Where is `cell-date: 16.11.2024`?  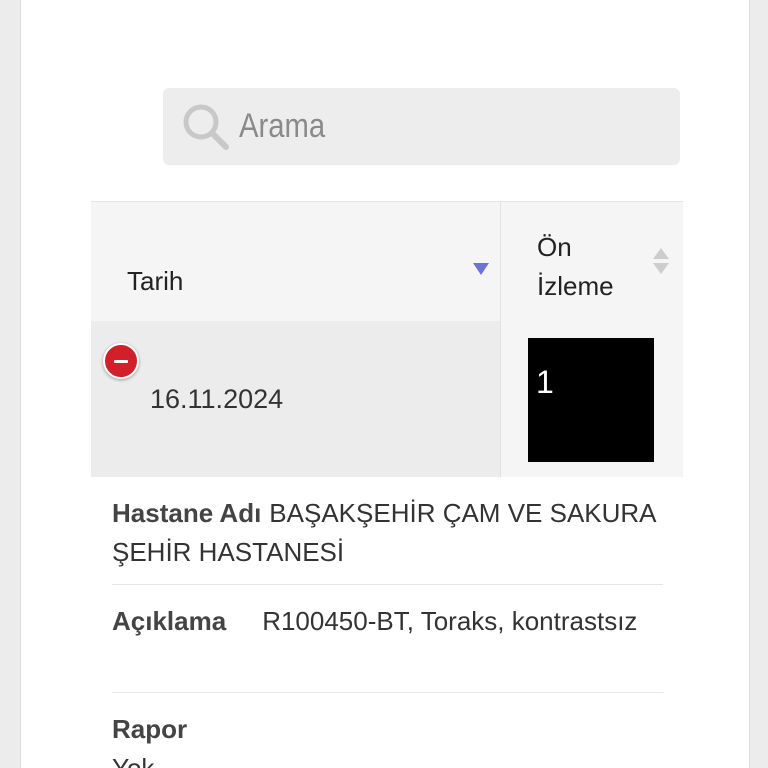 cell-date: 16.11.2024 is located at coordinates (296, 399).